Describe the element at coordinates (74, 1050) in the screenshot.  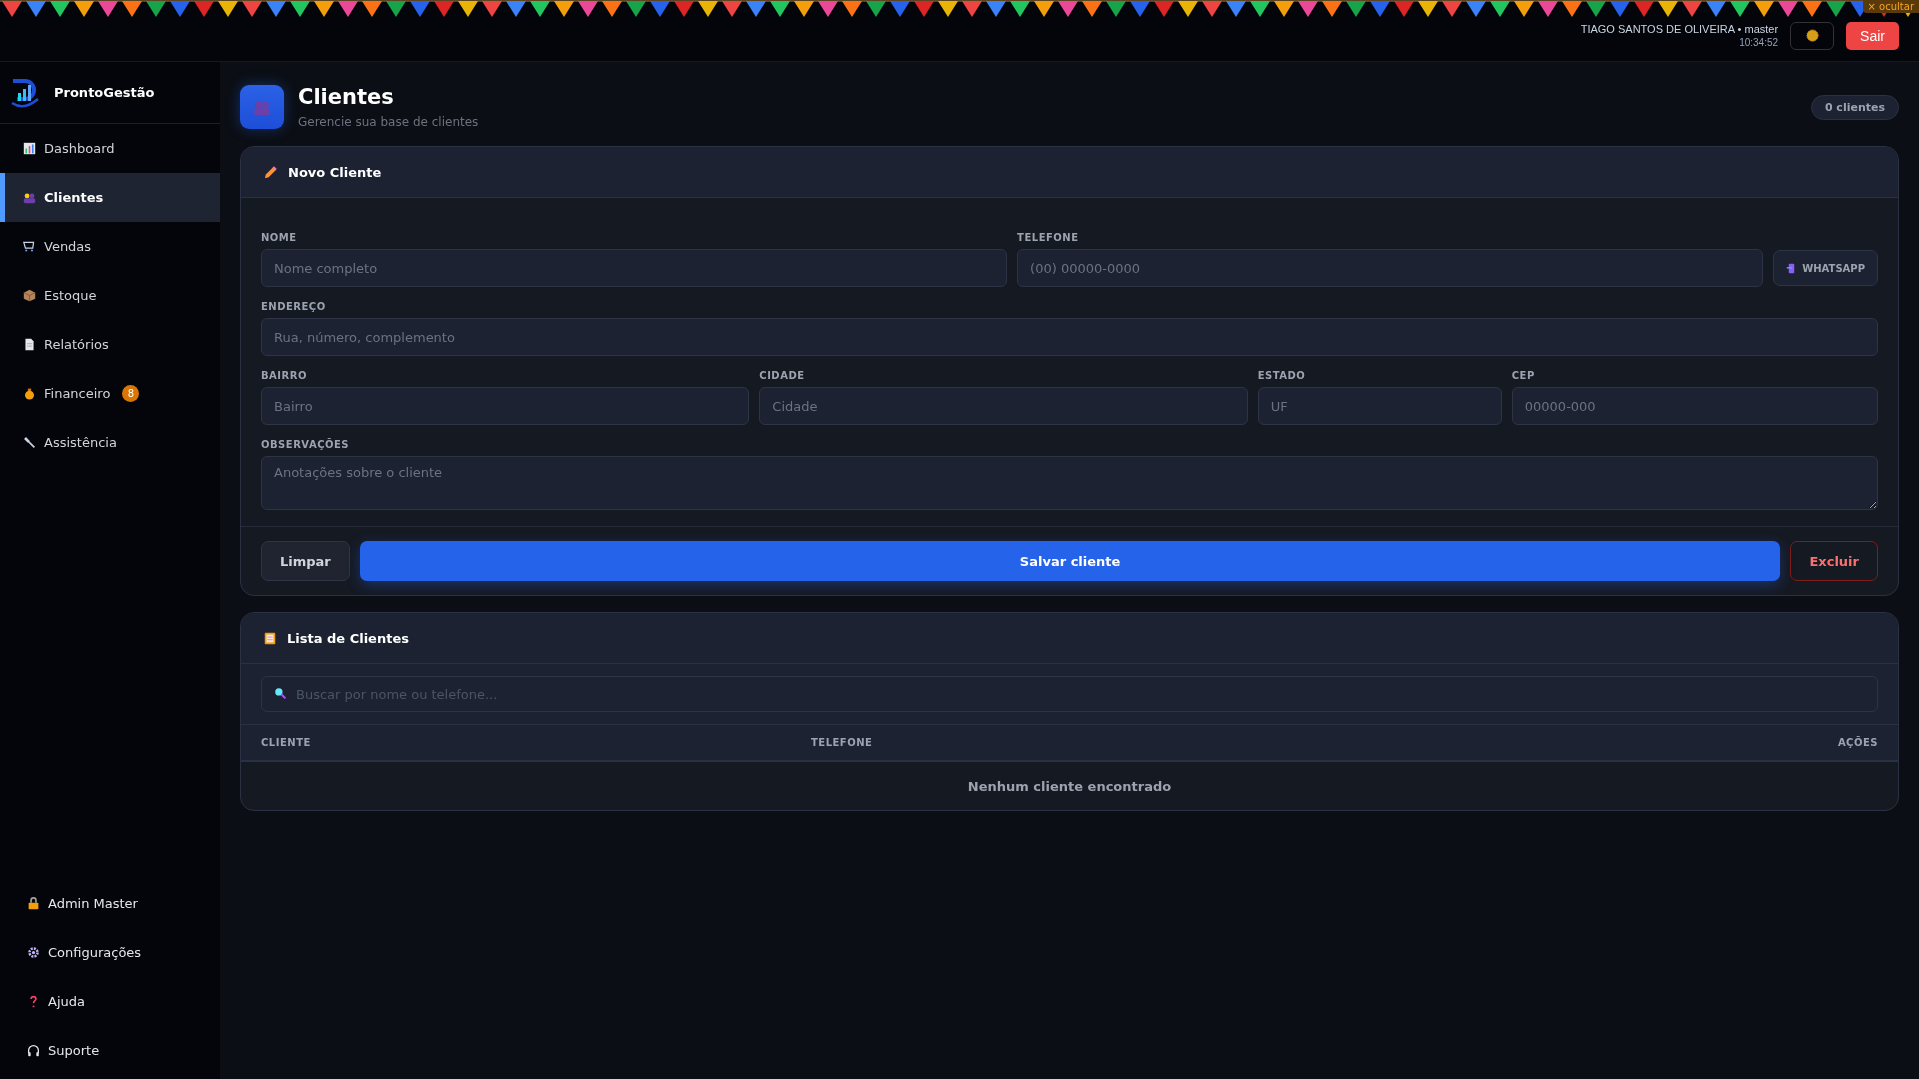
I see `nav-label: Suporte` at that location.